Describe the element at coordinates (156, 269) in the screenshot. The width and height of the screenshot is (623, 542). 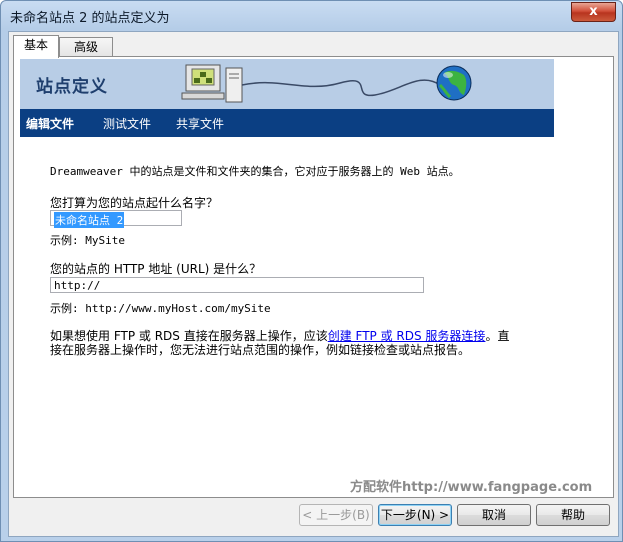
I see `site-url-question: 您的站点的 HTTP 地址 (URL) 是什么？` at that location.